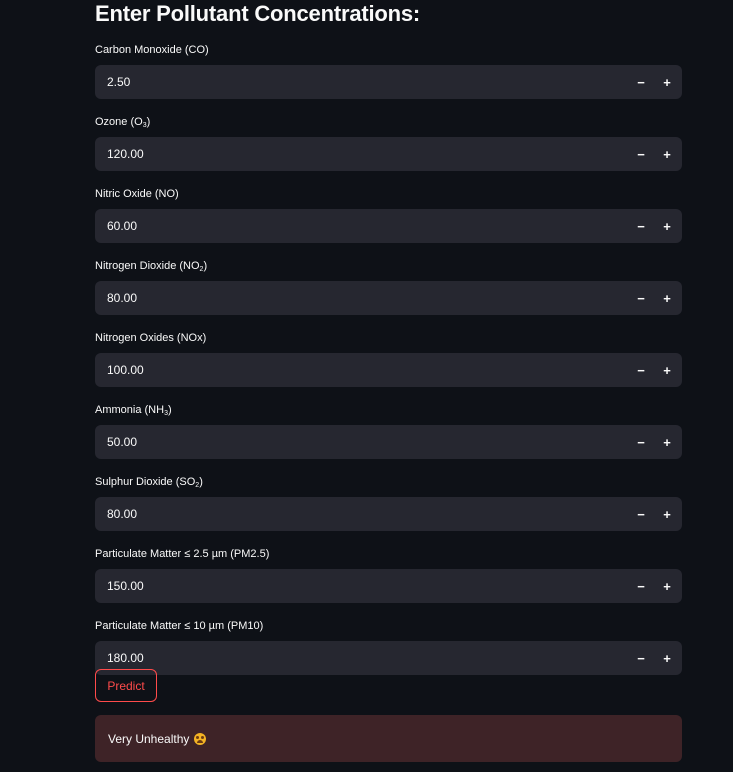 The image size is (733, 772). Describe the element at coordinates (151, 338) in the screenshot. I see `field-label-text: Nitrogen Oxides (NOx)` at that location.